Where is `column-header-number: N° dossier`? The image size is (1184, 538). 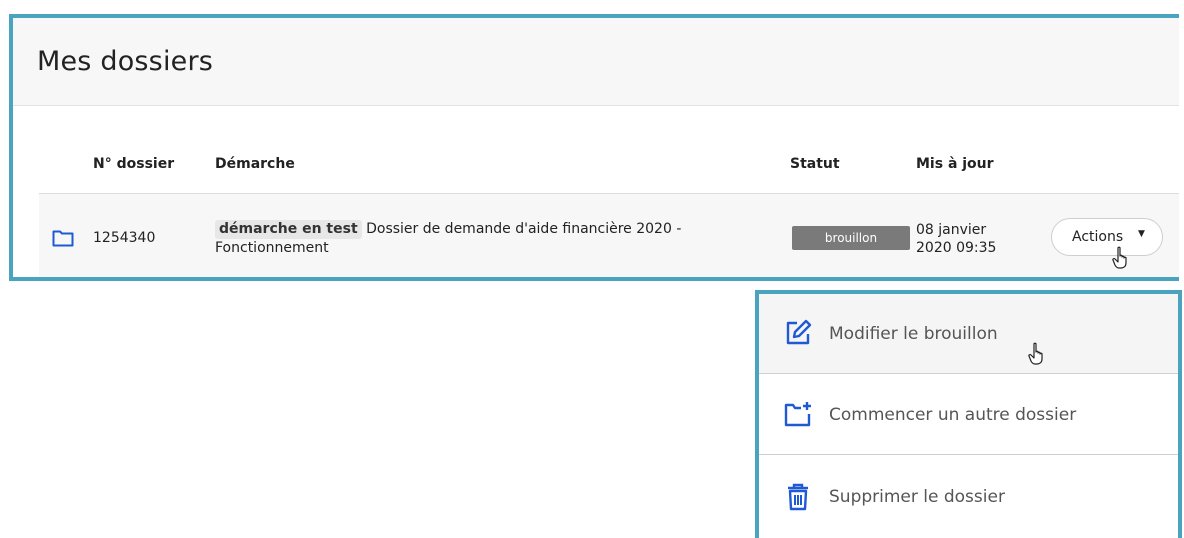 column-header-number: N° dossier is located at coordinates (134, 164).